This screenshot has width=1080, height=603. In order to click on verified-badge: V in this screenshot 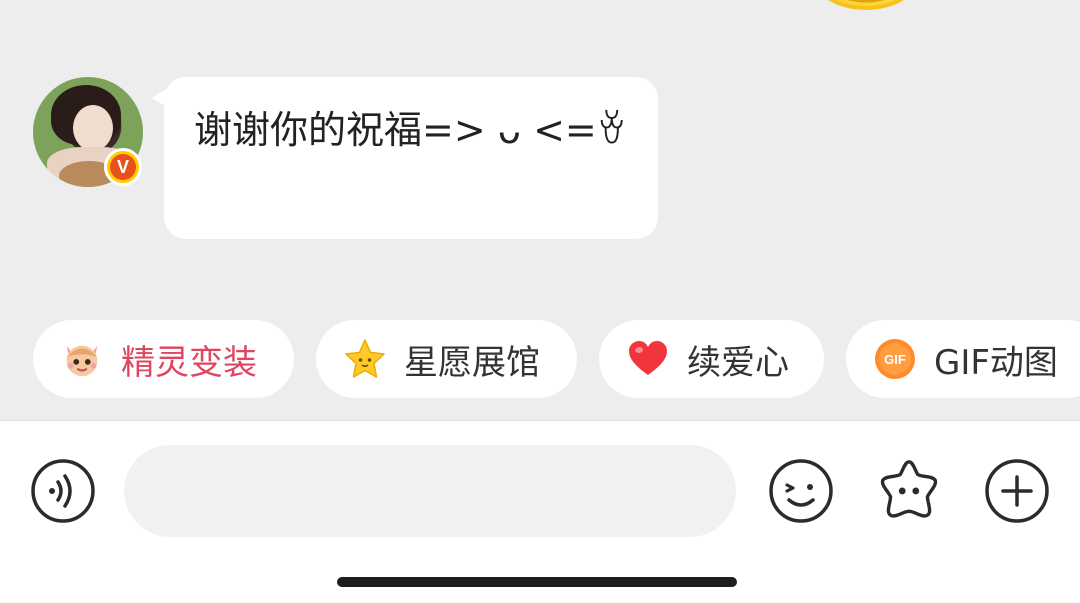, I will do `click(123, 167)`.